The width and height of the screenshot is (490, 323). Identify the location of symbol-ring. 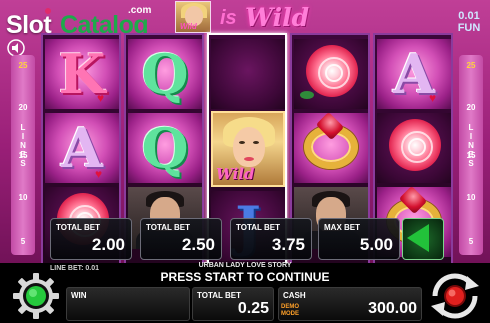
(331, 147).